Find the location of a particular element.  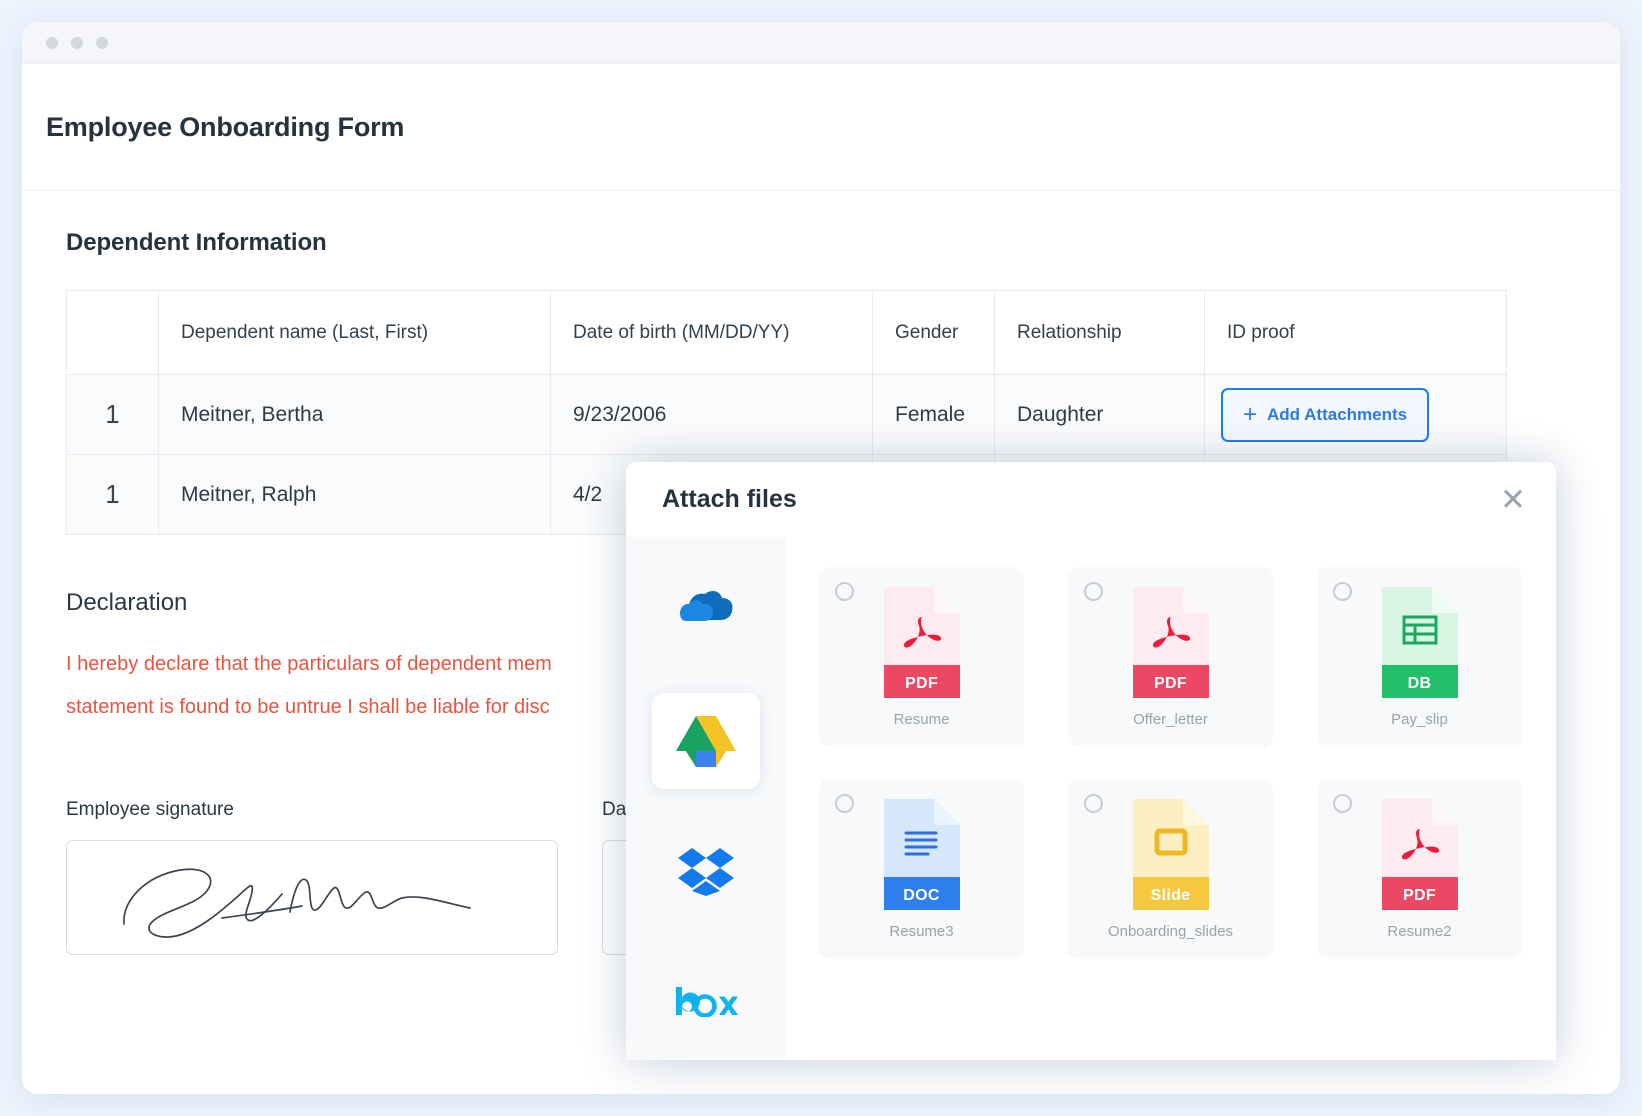

file-card: DOC Resume3 is located at coordinates (921, 869).